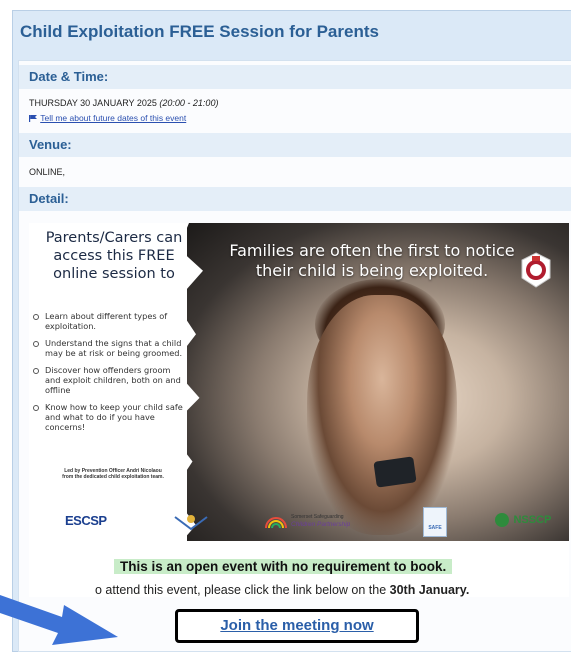  What do you see at coordinates (86, 520) in the screenshot?
I see `escsp-logo: ESCSP` at bounding box center [86, 520].